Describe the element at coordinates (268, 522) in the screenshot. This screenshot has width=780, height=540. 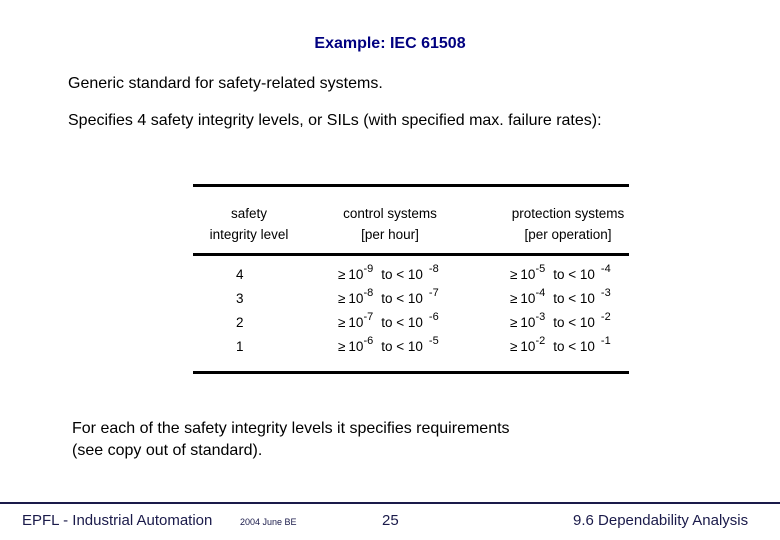
I see `footer-date: 2004 June BE` at that location.